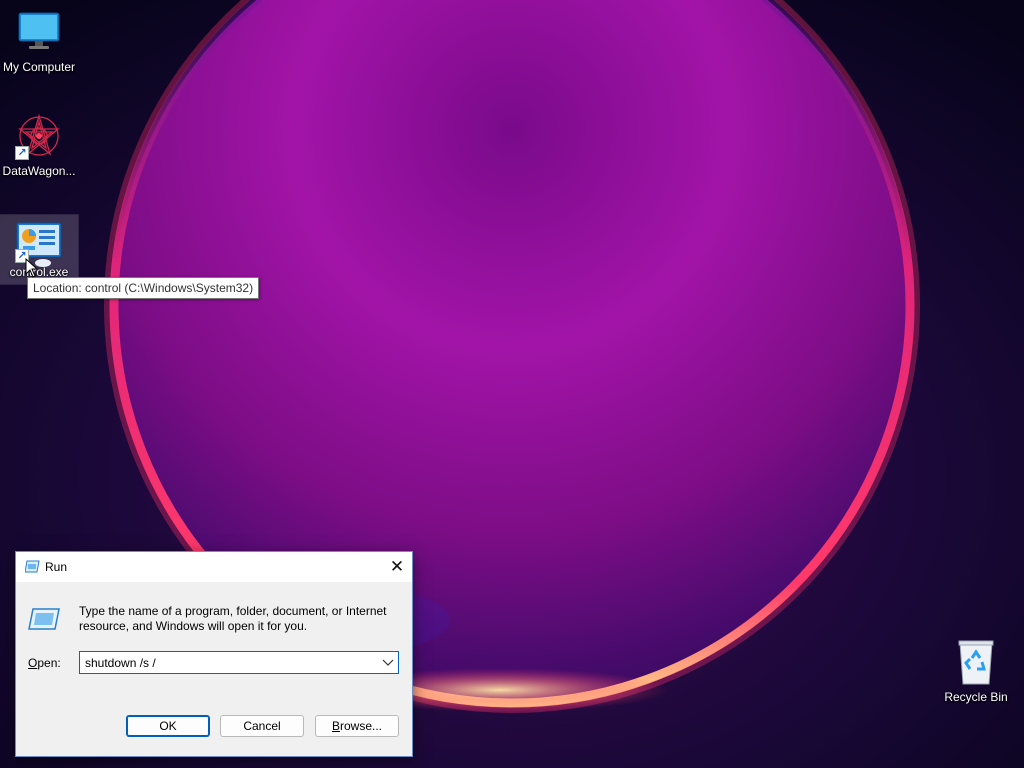 This screenshot has height=768, width=1024. I want to click on run-app-icon, so click(32, 566).